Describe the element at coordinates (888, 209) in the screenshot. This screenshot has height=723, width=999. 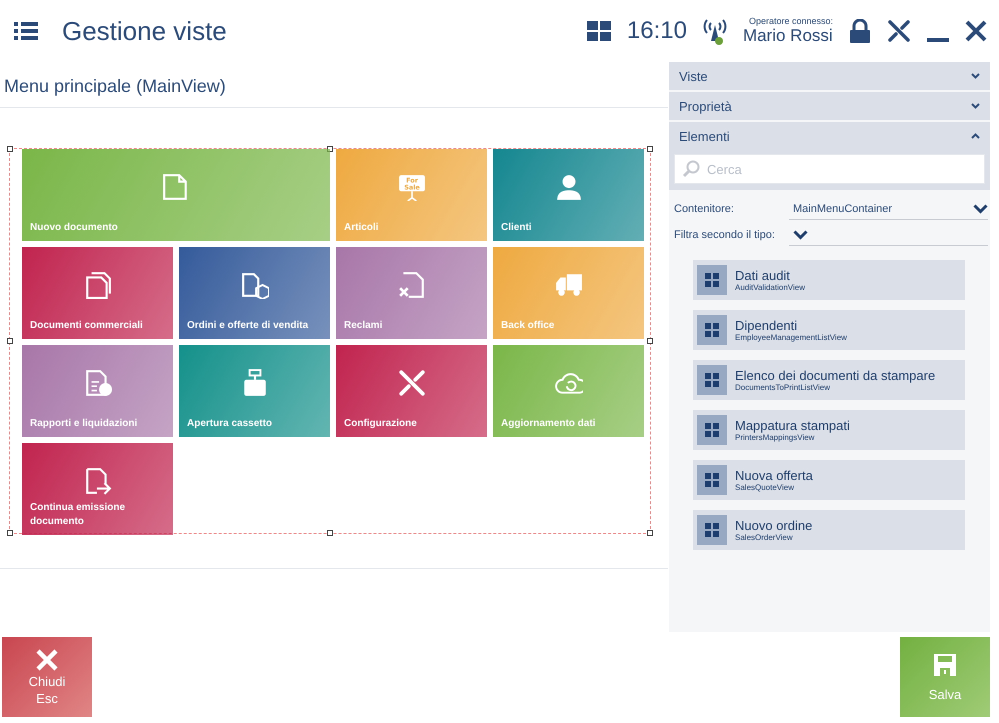
I see `container-dropdown: MainMenuContainer` at that location.